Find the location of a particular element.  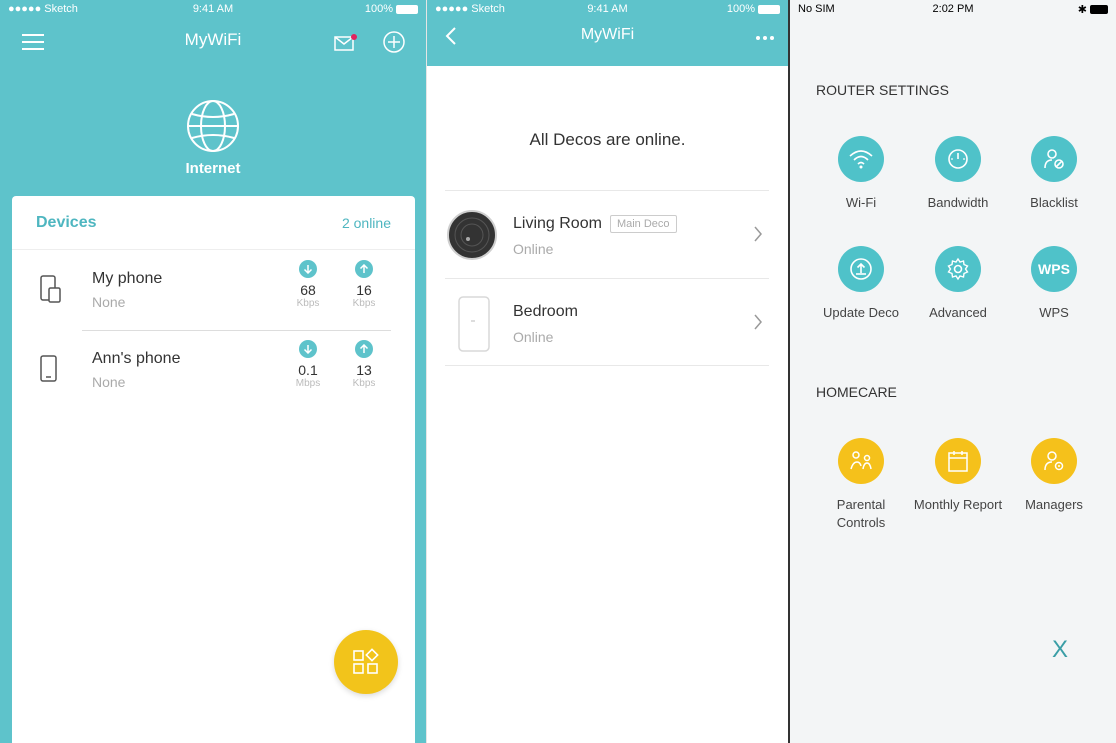

deco-name: Bedroom is located at coordinates (545, 311).